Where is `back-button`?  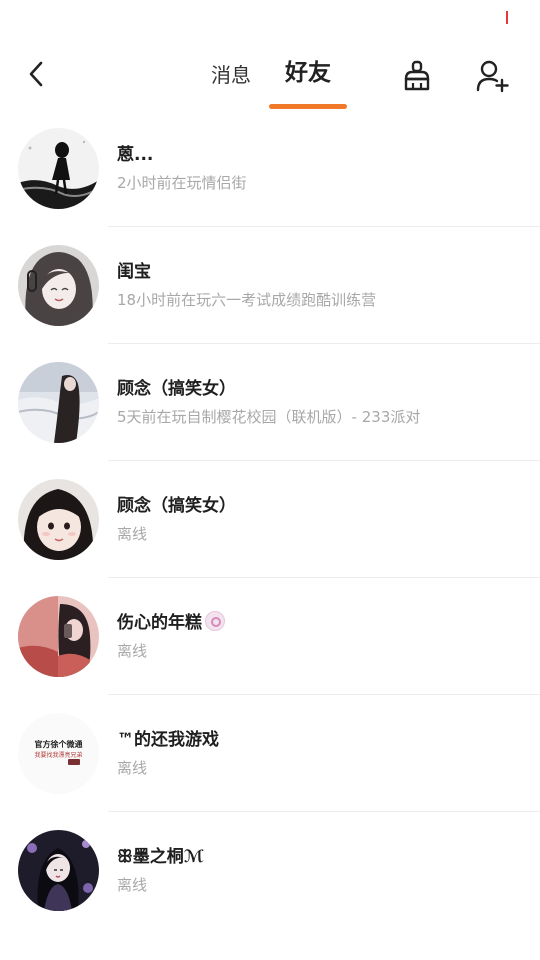
back-button is located at coordinates (36, 74).